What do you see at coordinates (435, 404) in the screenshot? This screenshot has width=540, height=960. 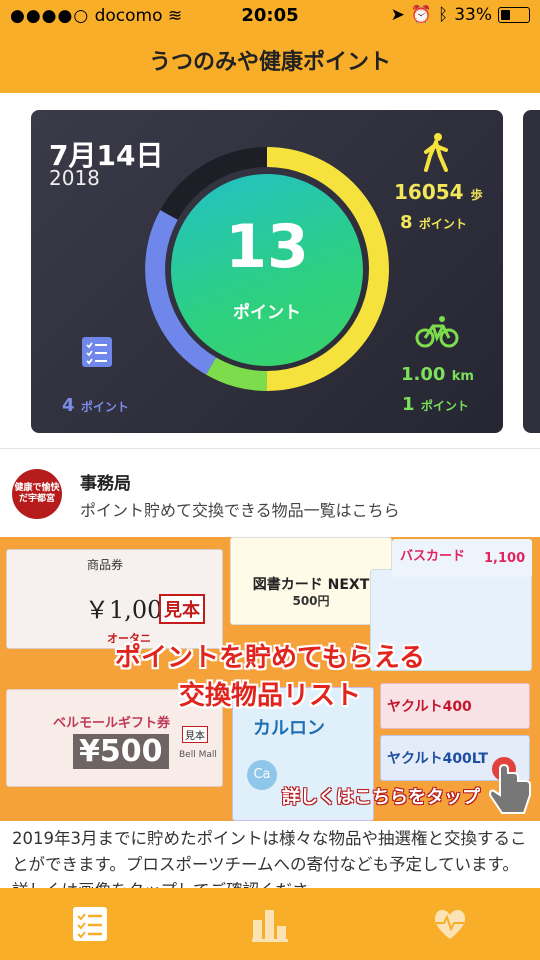 I see `bike-points: 1 ポイント` at bounding box center [435, 404].